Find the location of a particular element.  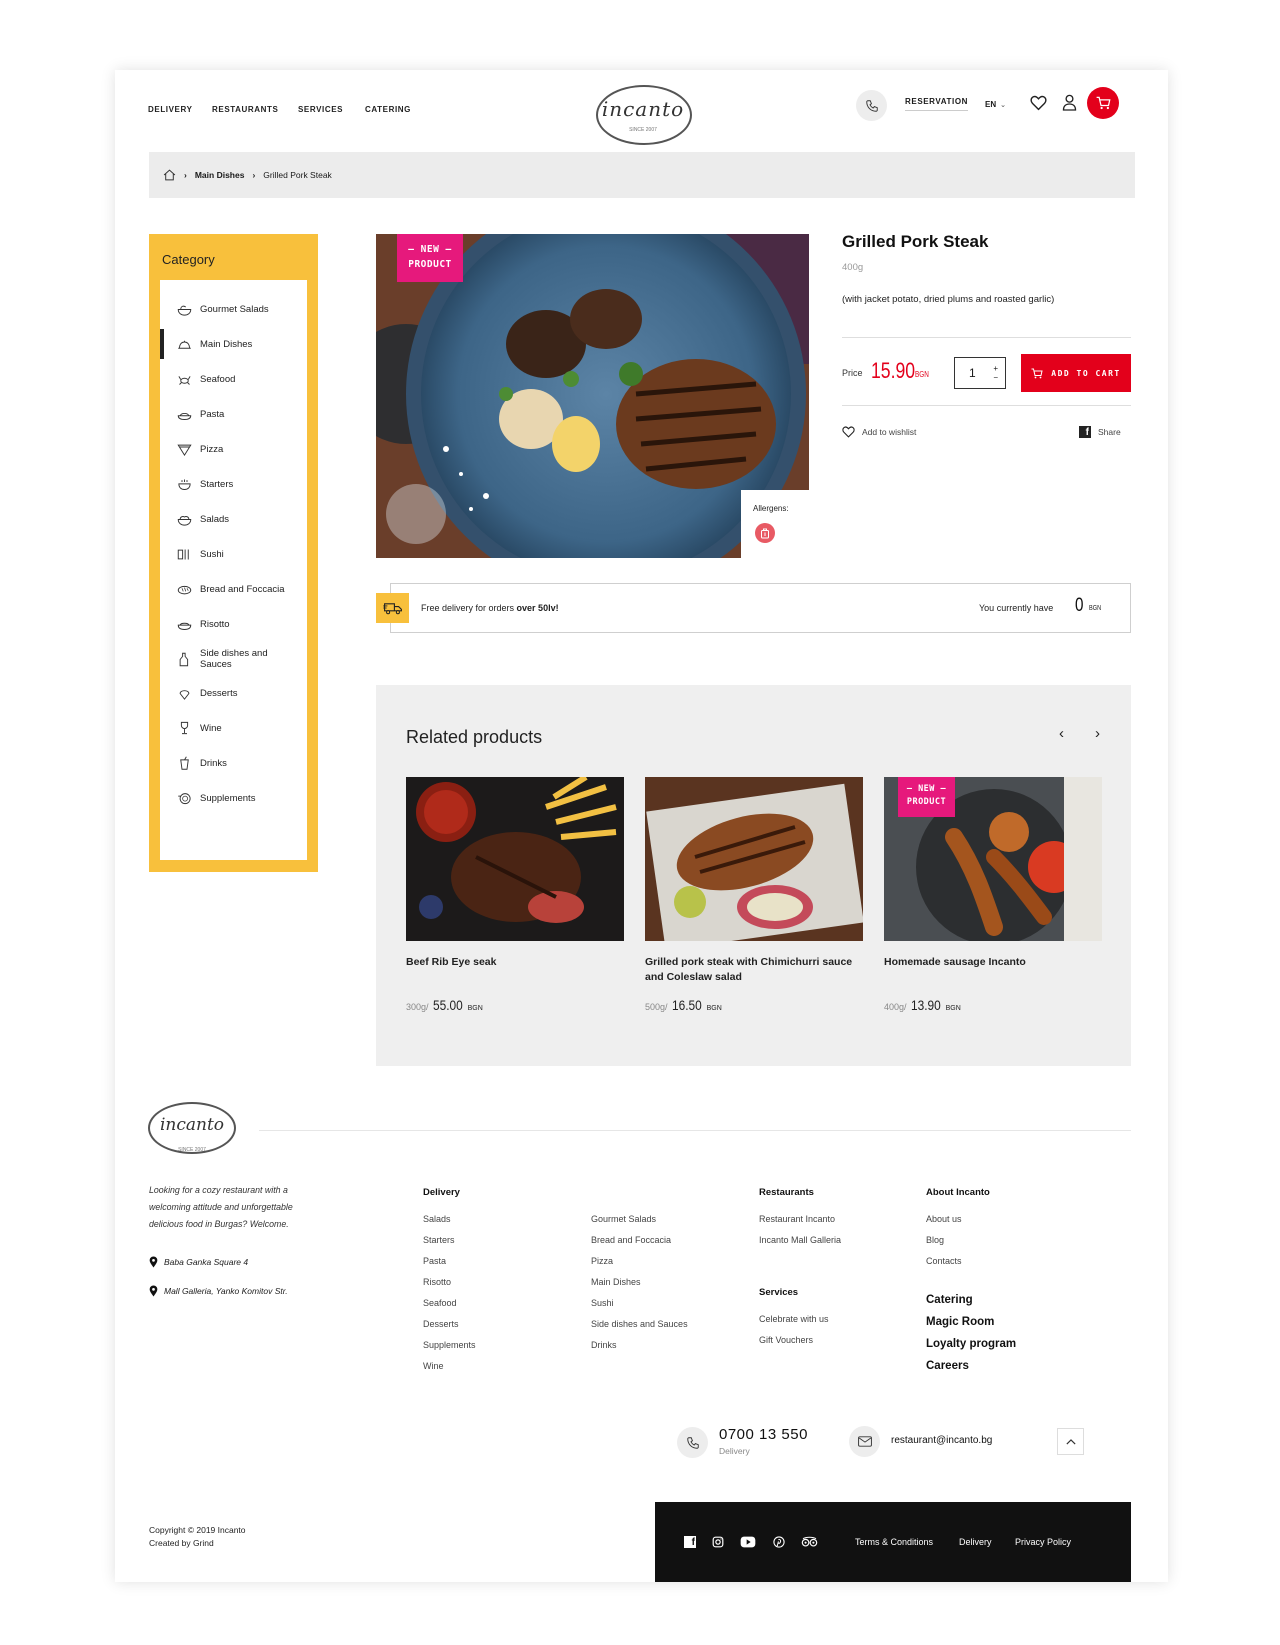

tripadvisor-icon is located at coordinates (809, 1542).